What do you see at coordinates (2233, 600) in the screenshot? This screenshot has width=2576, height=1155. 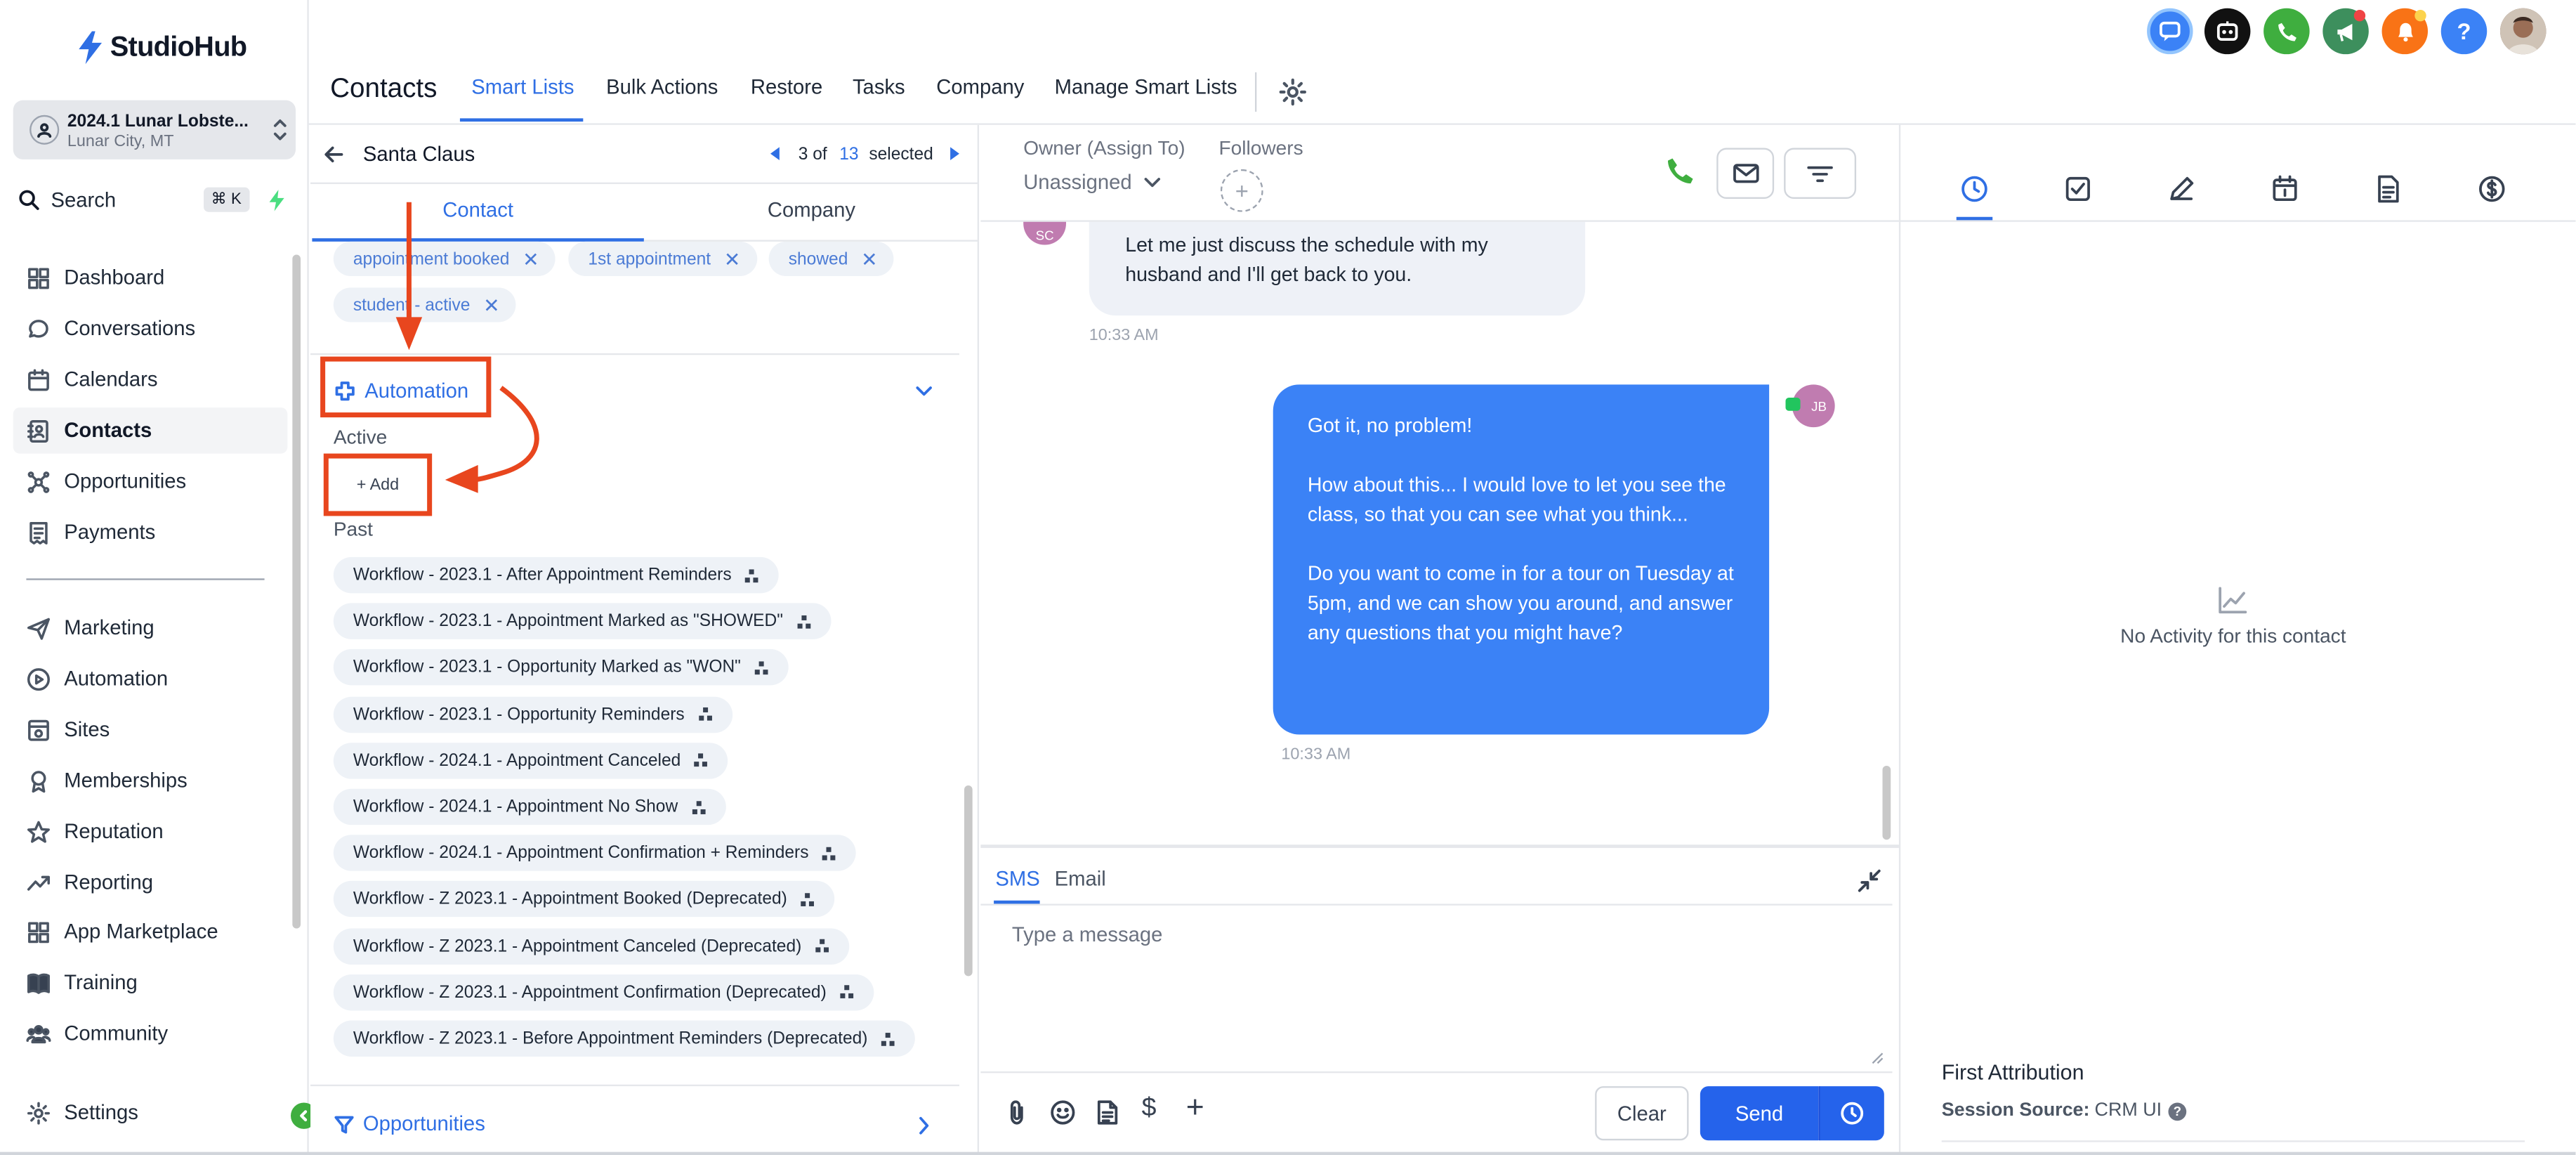 I see `chart-line-icon` at bounding box center [2233, 600].